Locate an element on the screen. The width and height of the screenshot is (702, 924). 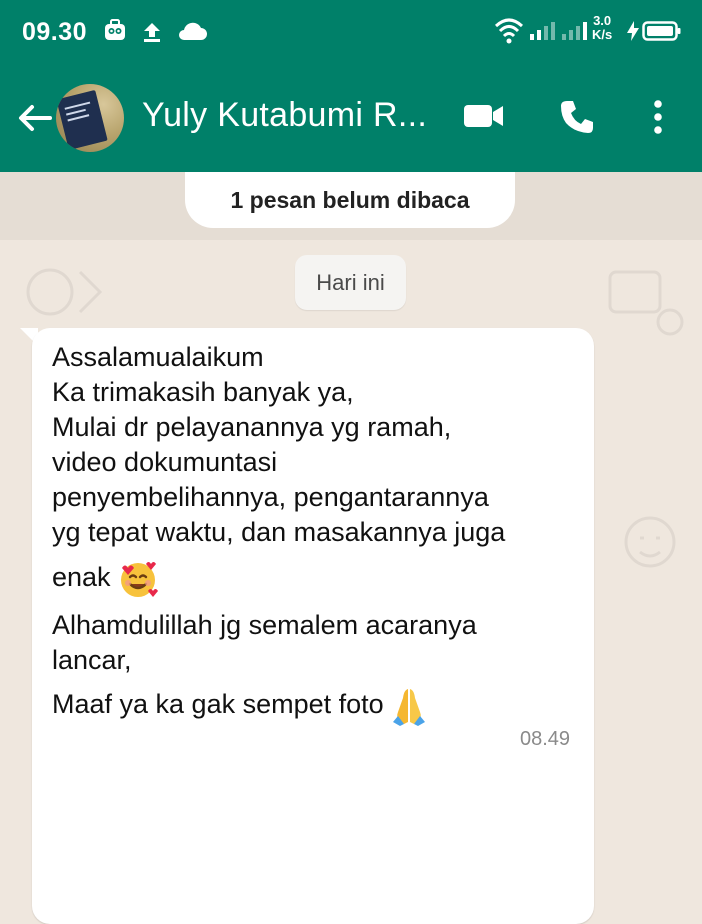
phone-icon is located at coordinates (577, 117).